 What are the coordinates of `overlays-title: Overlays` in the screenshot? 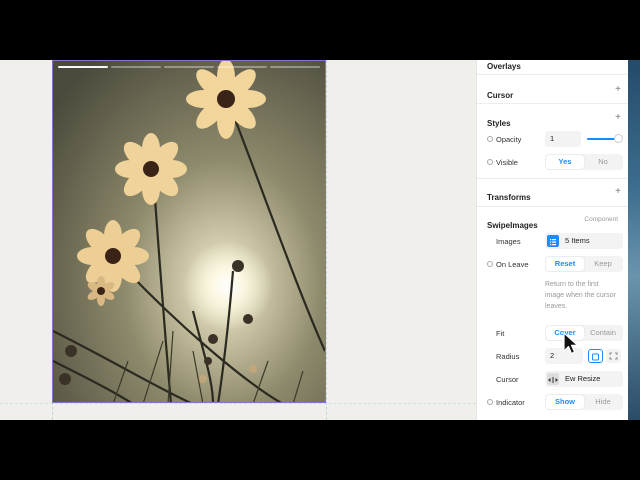 It's located at (504, 66).